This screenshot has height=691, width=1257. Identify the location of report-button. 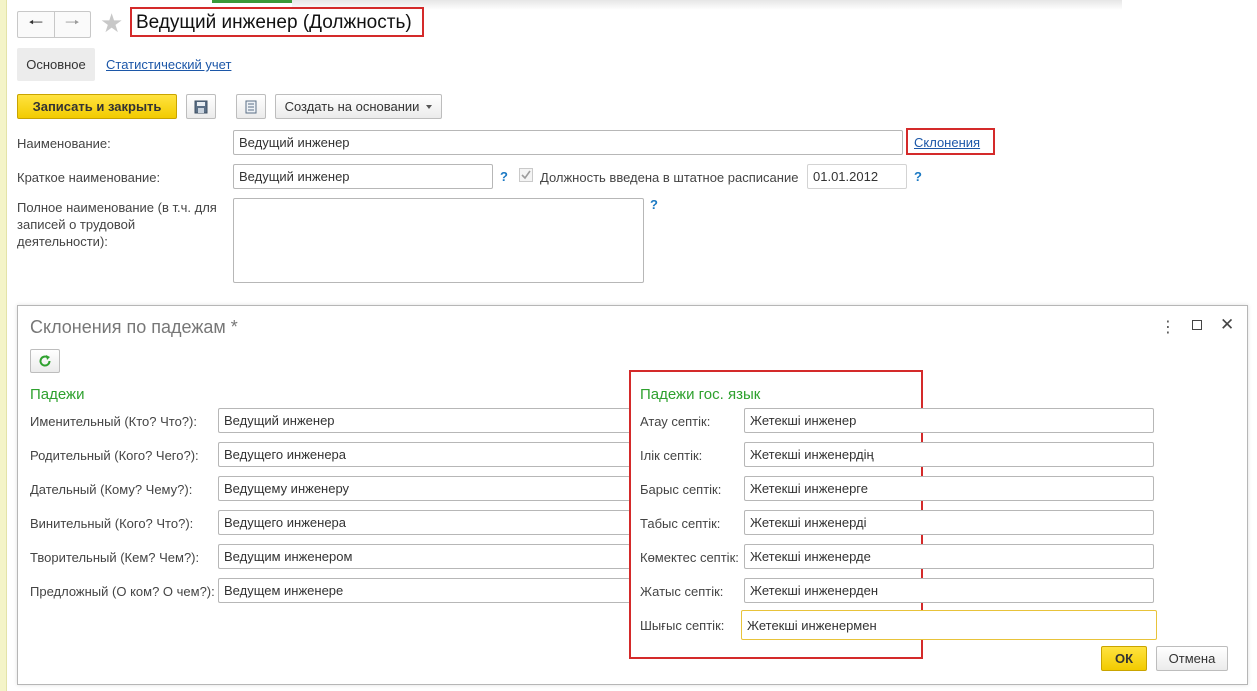
(251, 106).